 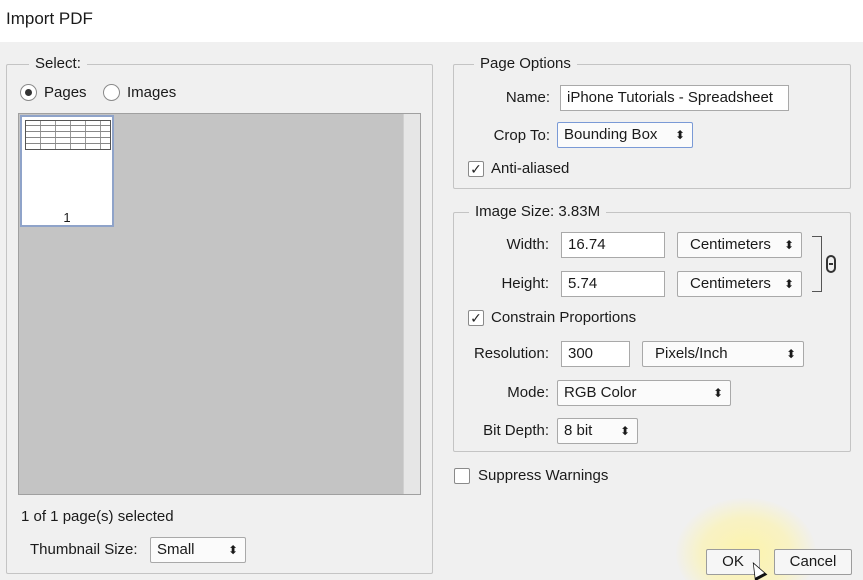 I want to click on bit-depth-value: 8 bit, so click(x=578, y=430).